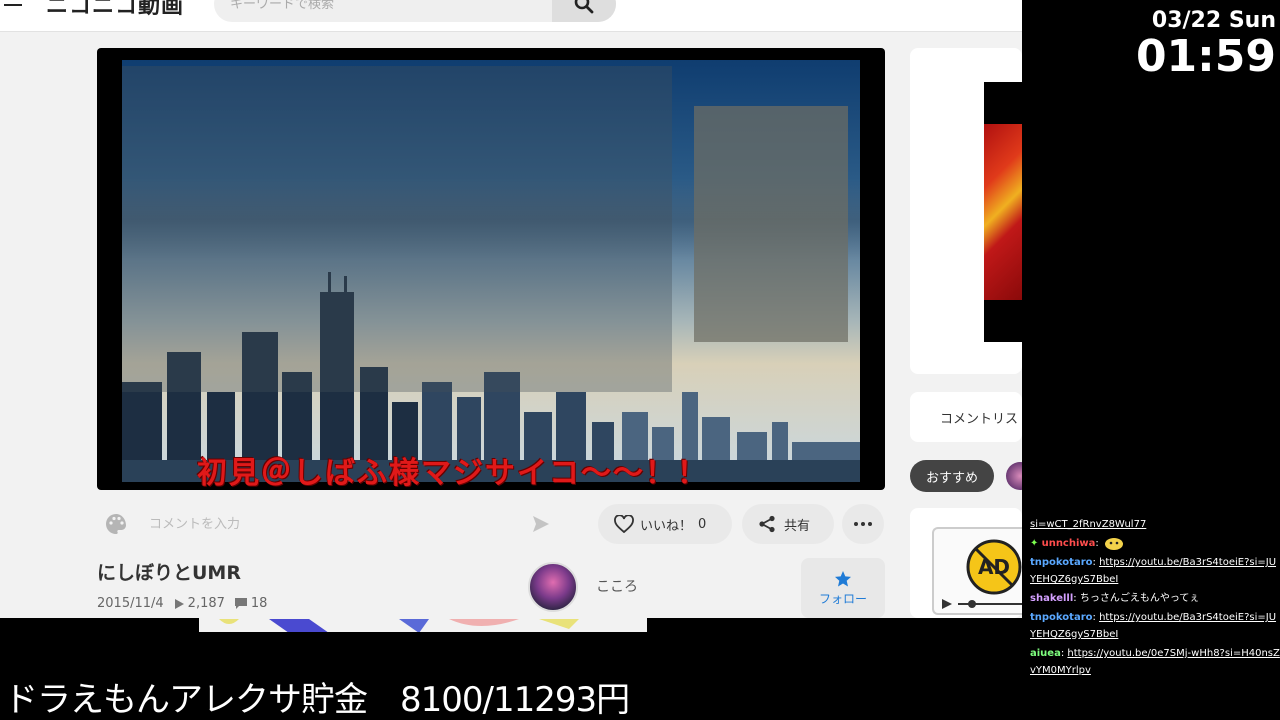 The image size is (1280, 720). I want to click on tab-user-avatar, so click(1014, 476).